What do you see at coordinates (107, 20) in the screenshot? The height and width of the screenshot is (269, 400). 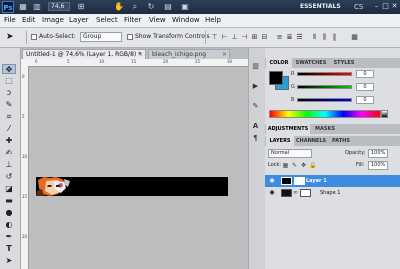 I see `menu-select: Select` at bounding box center [107, 20].